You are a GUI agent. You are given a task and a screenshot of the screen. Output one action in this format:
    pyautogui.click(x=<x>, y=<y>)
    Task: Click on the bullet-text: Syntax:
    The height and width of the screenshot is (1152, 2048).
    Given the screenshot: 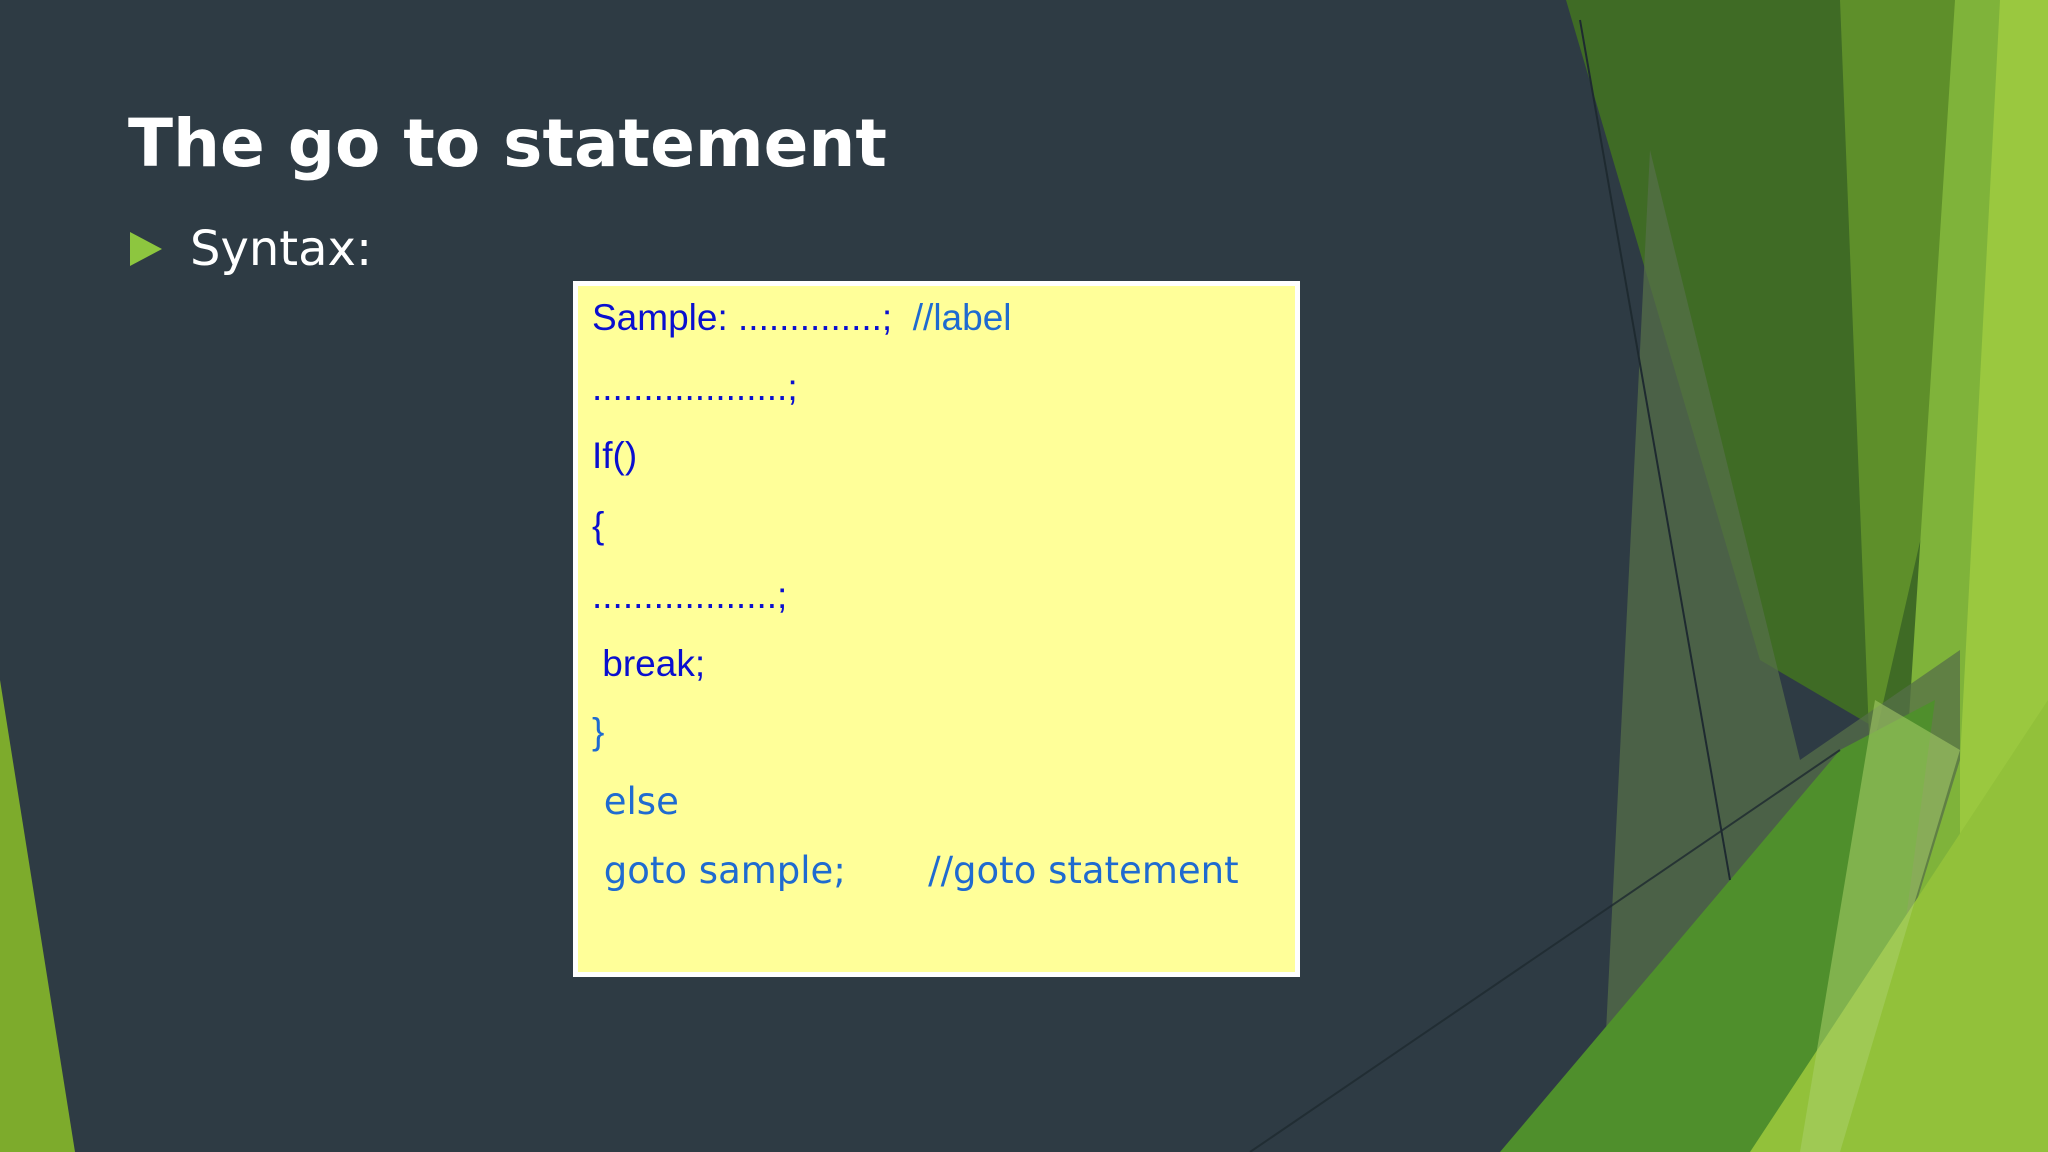 What is the action you would take?
    pyautogui.click(x=281, y=249)
    